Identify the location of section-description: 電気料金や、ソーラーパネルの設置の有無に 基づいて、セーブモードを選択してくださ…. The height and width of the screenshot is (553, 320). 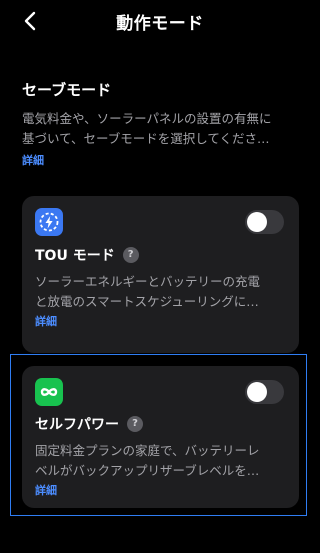
(162, 129).